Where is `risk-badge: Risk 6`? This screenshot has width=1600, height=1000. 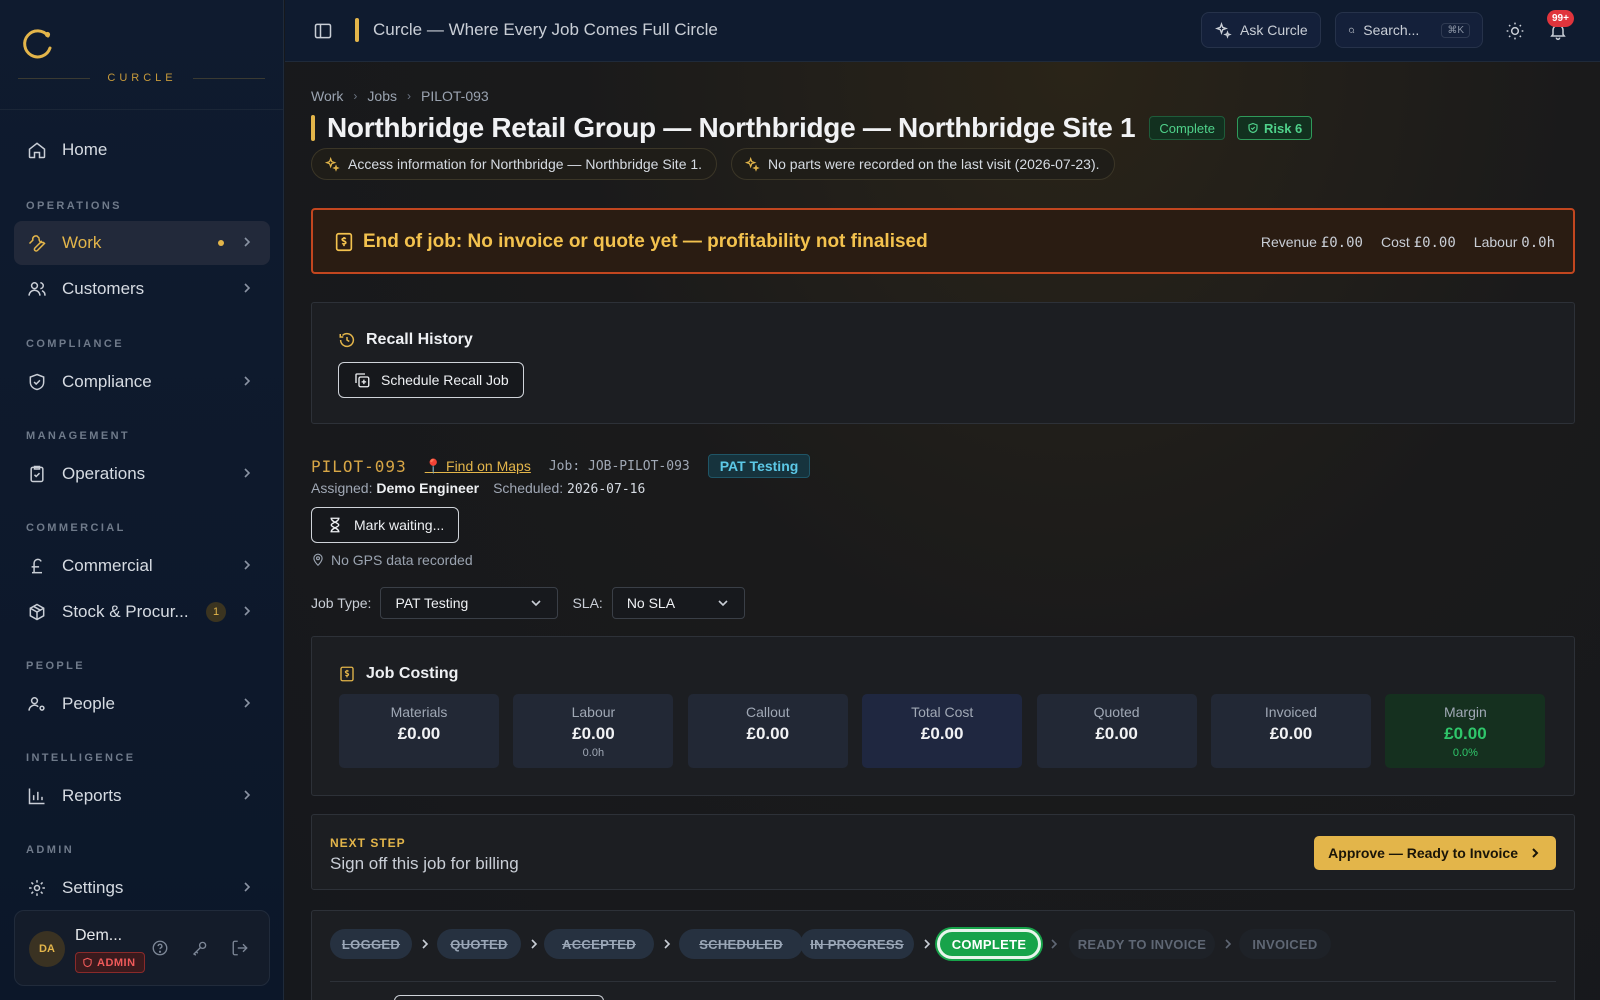
risk-badge: Risk 6 is located at coordinates (1274, 128).